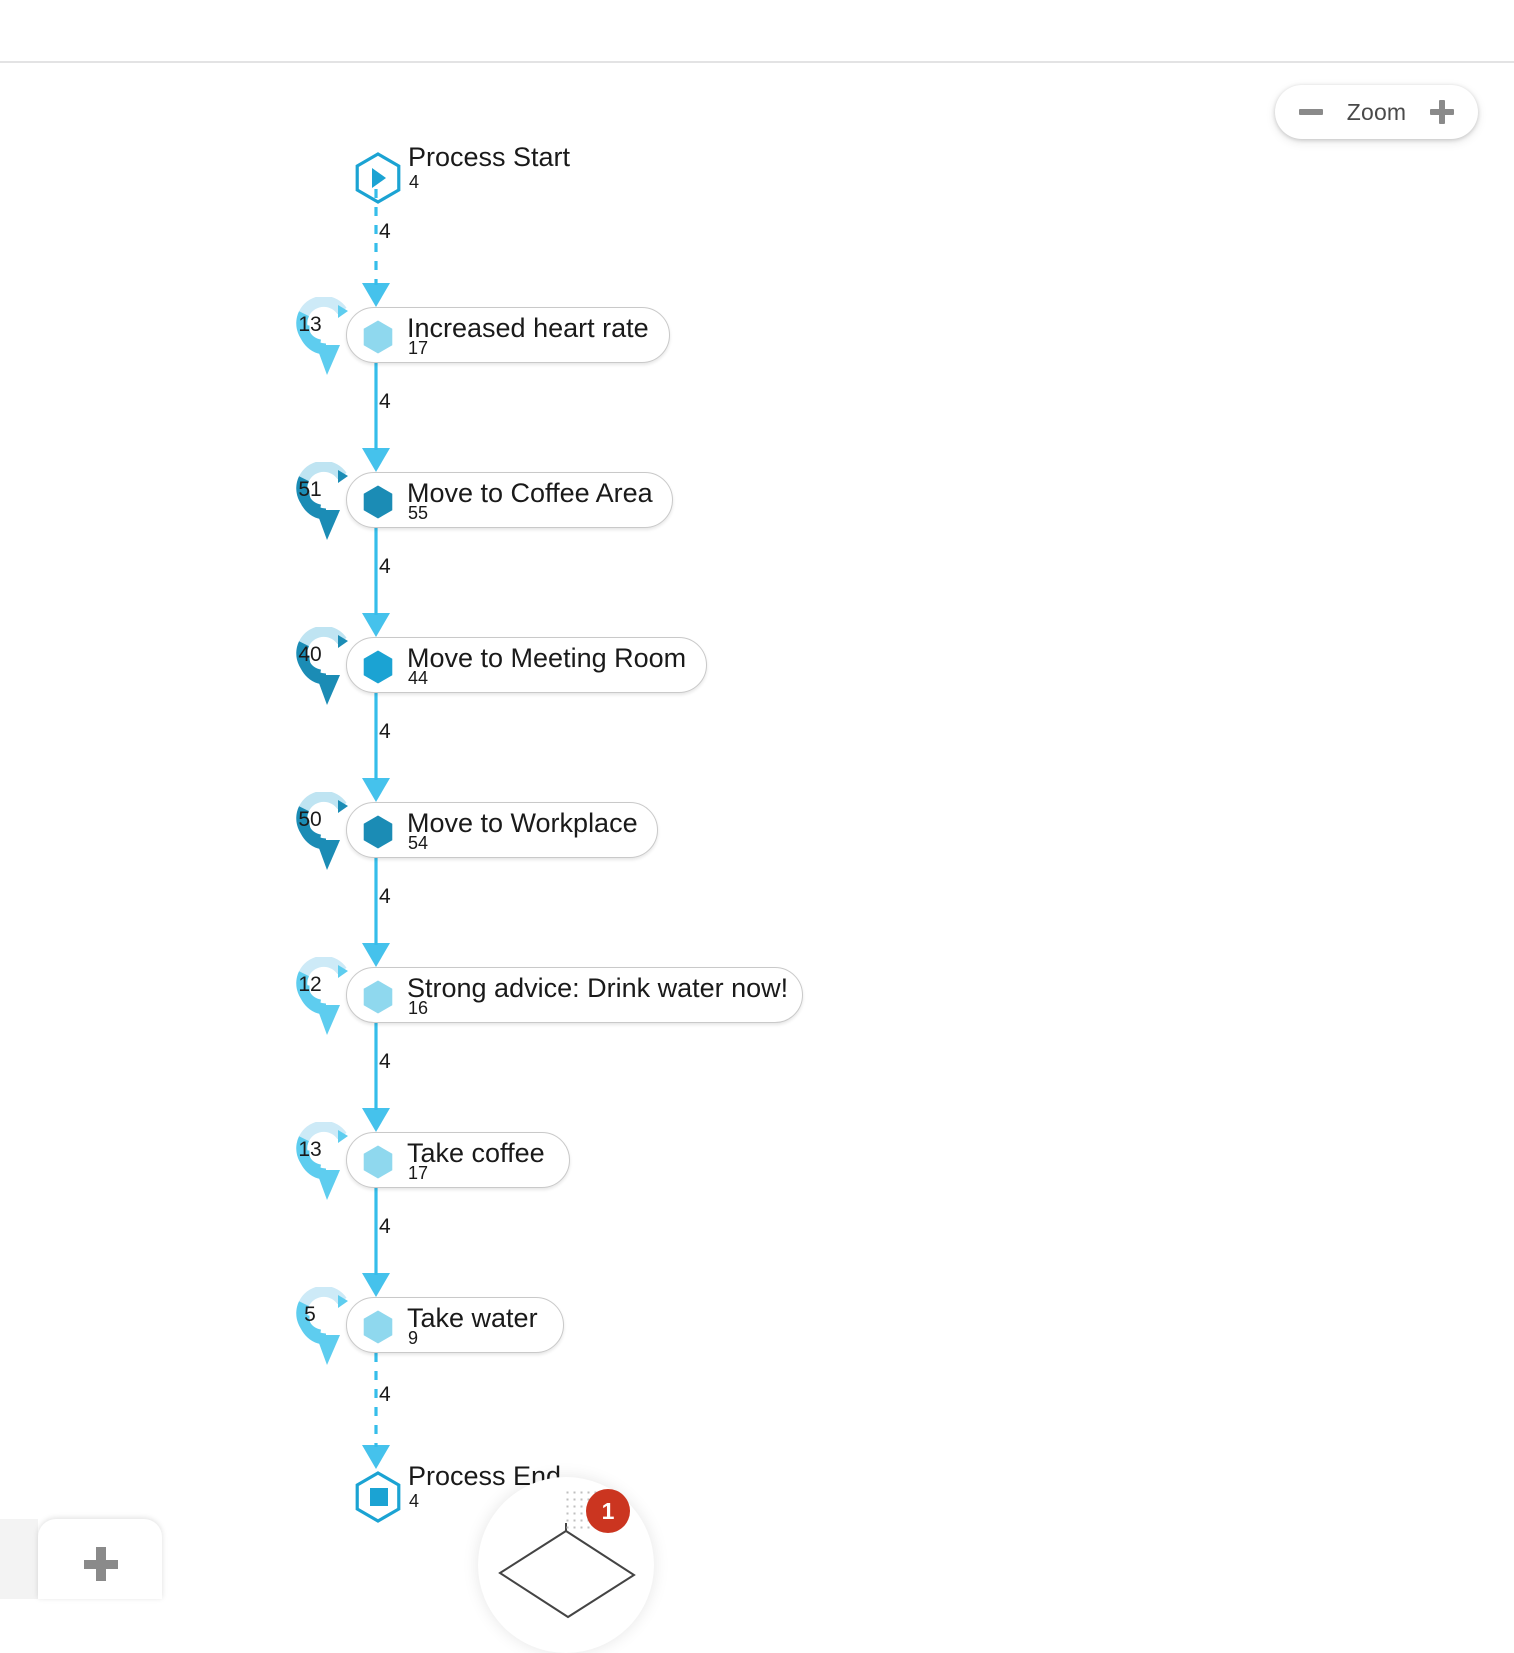 The height and width of the screenshot is (1653, 1514). What do you see at coordinates (502, 174) in the screenshot?
I see `process-start-node: Process Start 4` at bounding box center [502, 174].